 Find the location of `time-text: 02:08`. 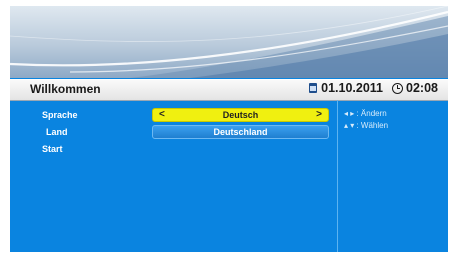

time-text: 02:08 is located at coordinates (422, 88).